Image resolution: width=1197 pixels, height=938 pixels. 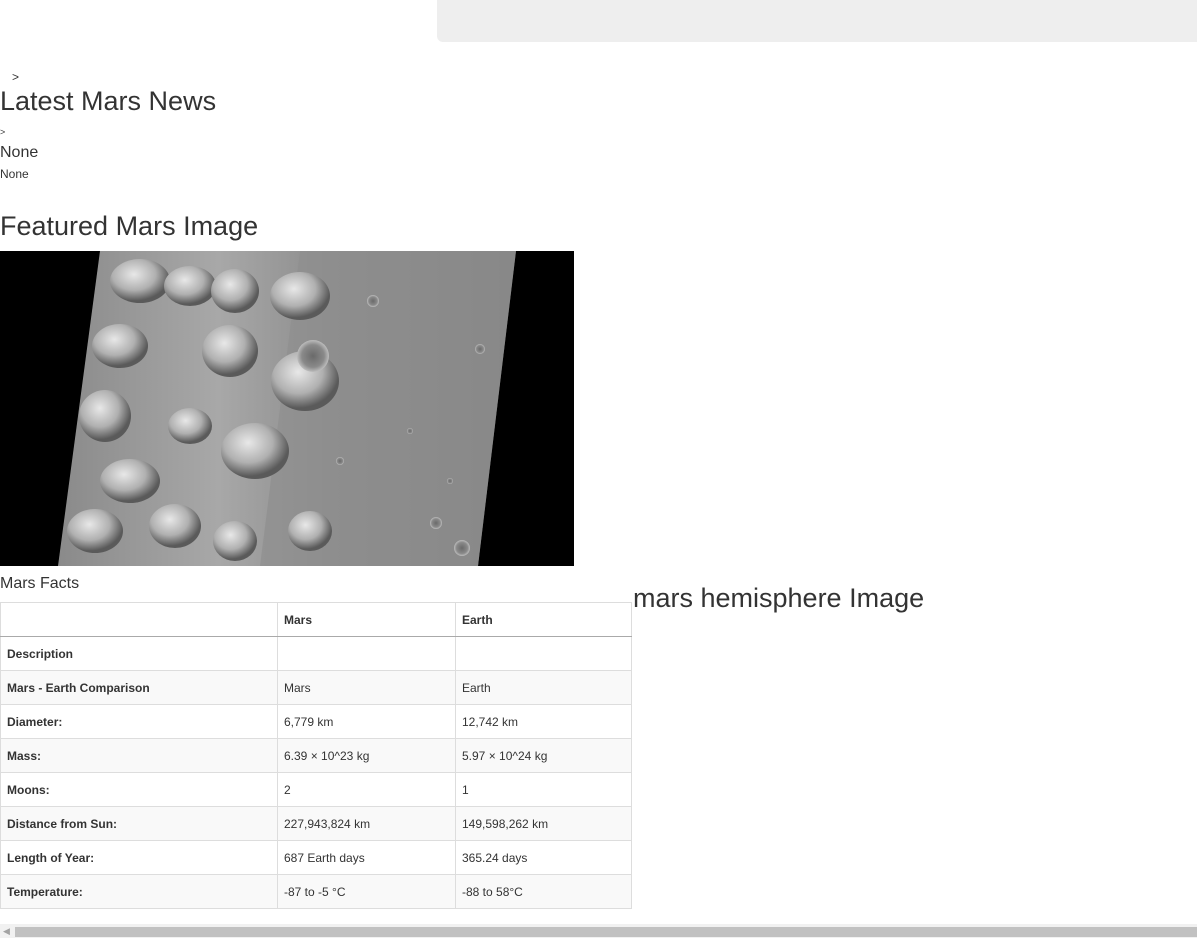 I want to click on mars-facts-title: Mars Facts, so click(x=40, y=583).